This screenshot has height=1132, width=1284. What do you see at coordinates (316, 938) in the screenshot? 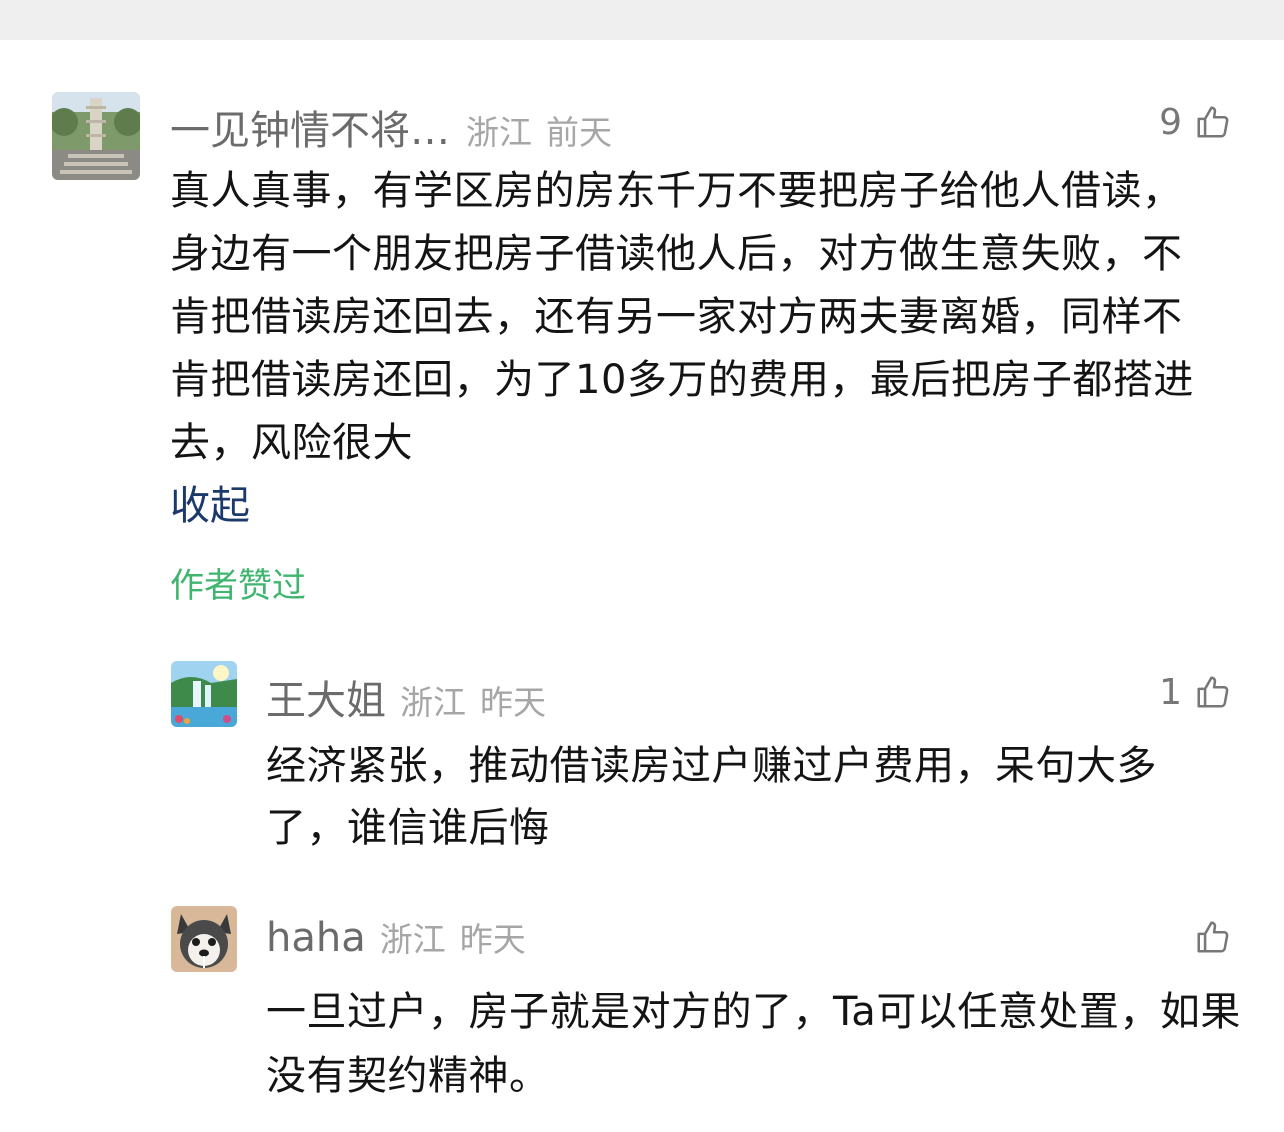
I see `username: haha` at bounding box center [316, 938].